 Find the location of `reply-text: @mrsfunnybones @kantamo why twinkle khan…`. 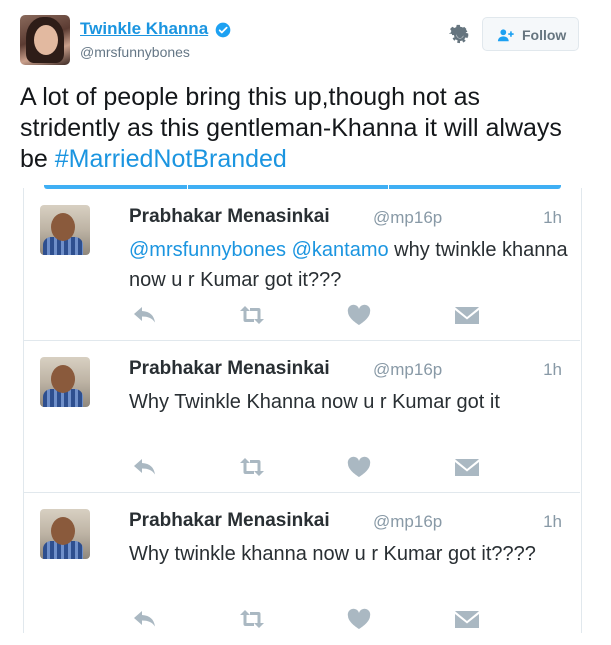

reply-text: @mrsfunnybones @kantamo why twinkle khan… is located at coordinates (349, 265).